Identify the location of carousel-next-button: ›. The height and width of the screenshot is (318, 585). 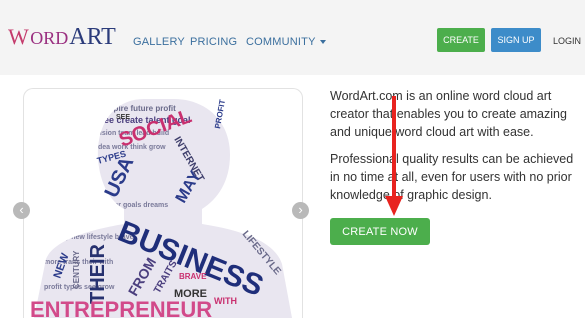
(300, 210).